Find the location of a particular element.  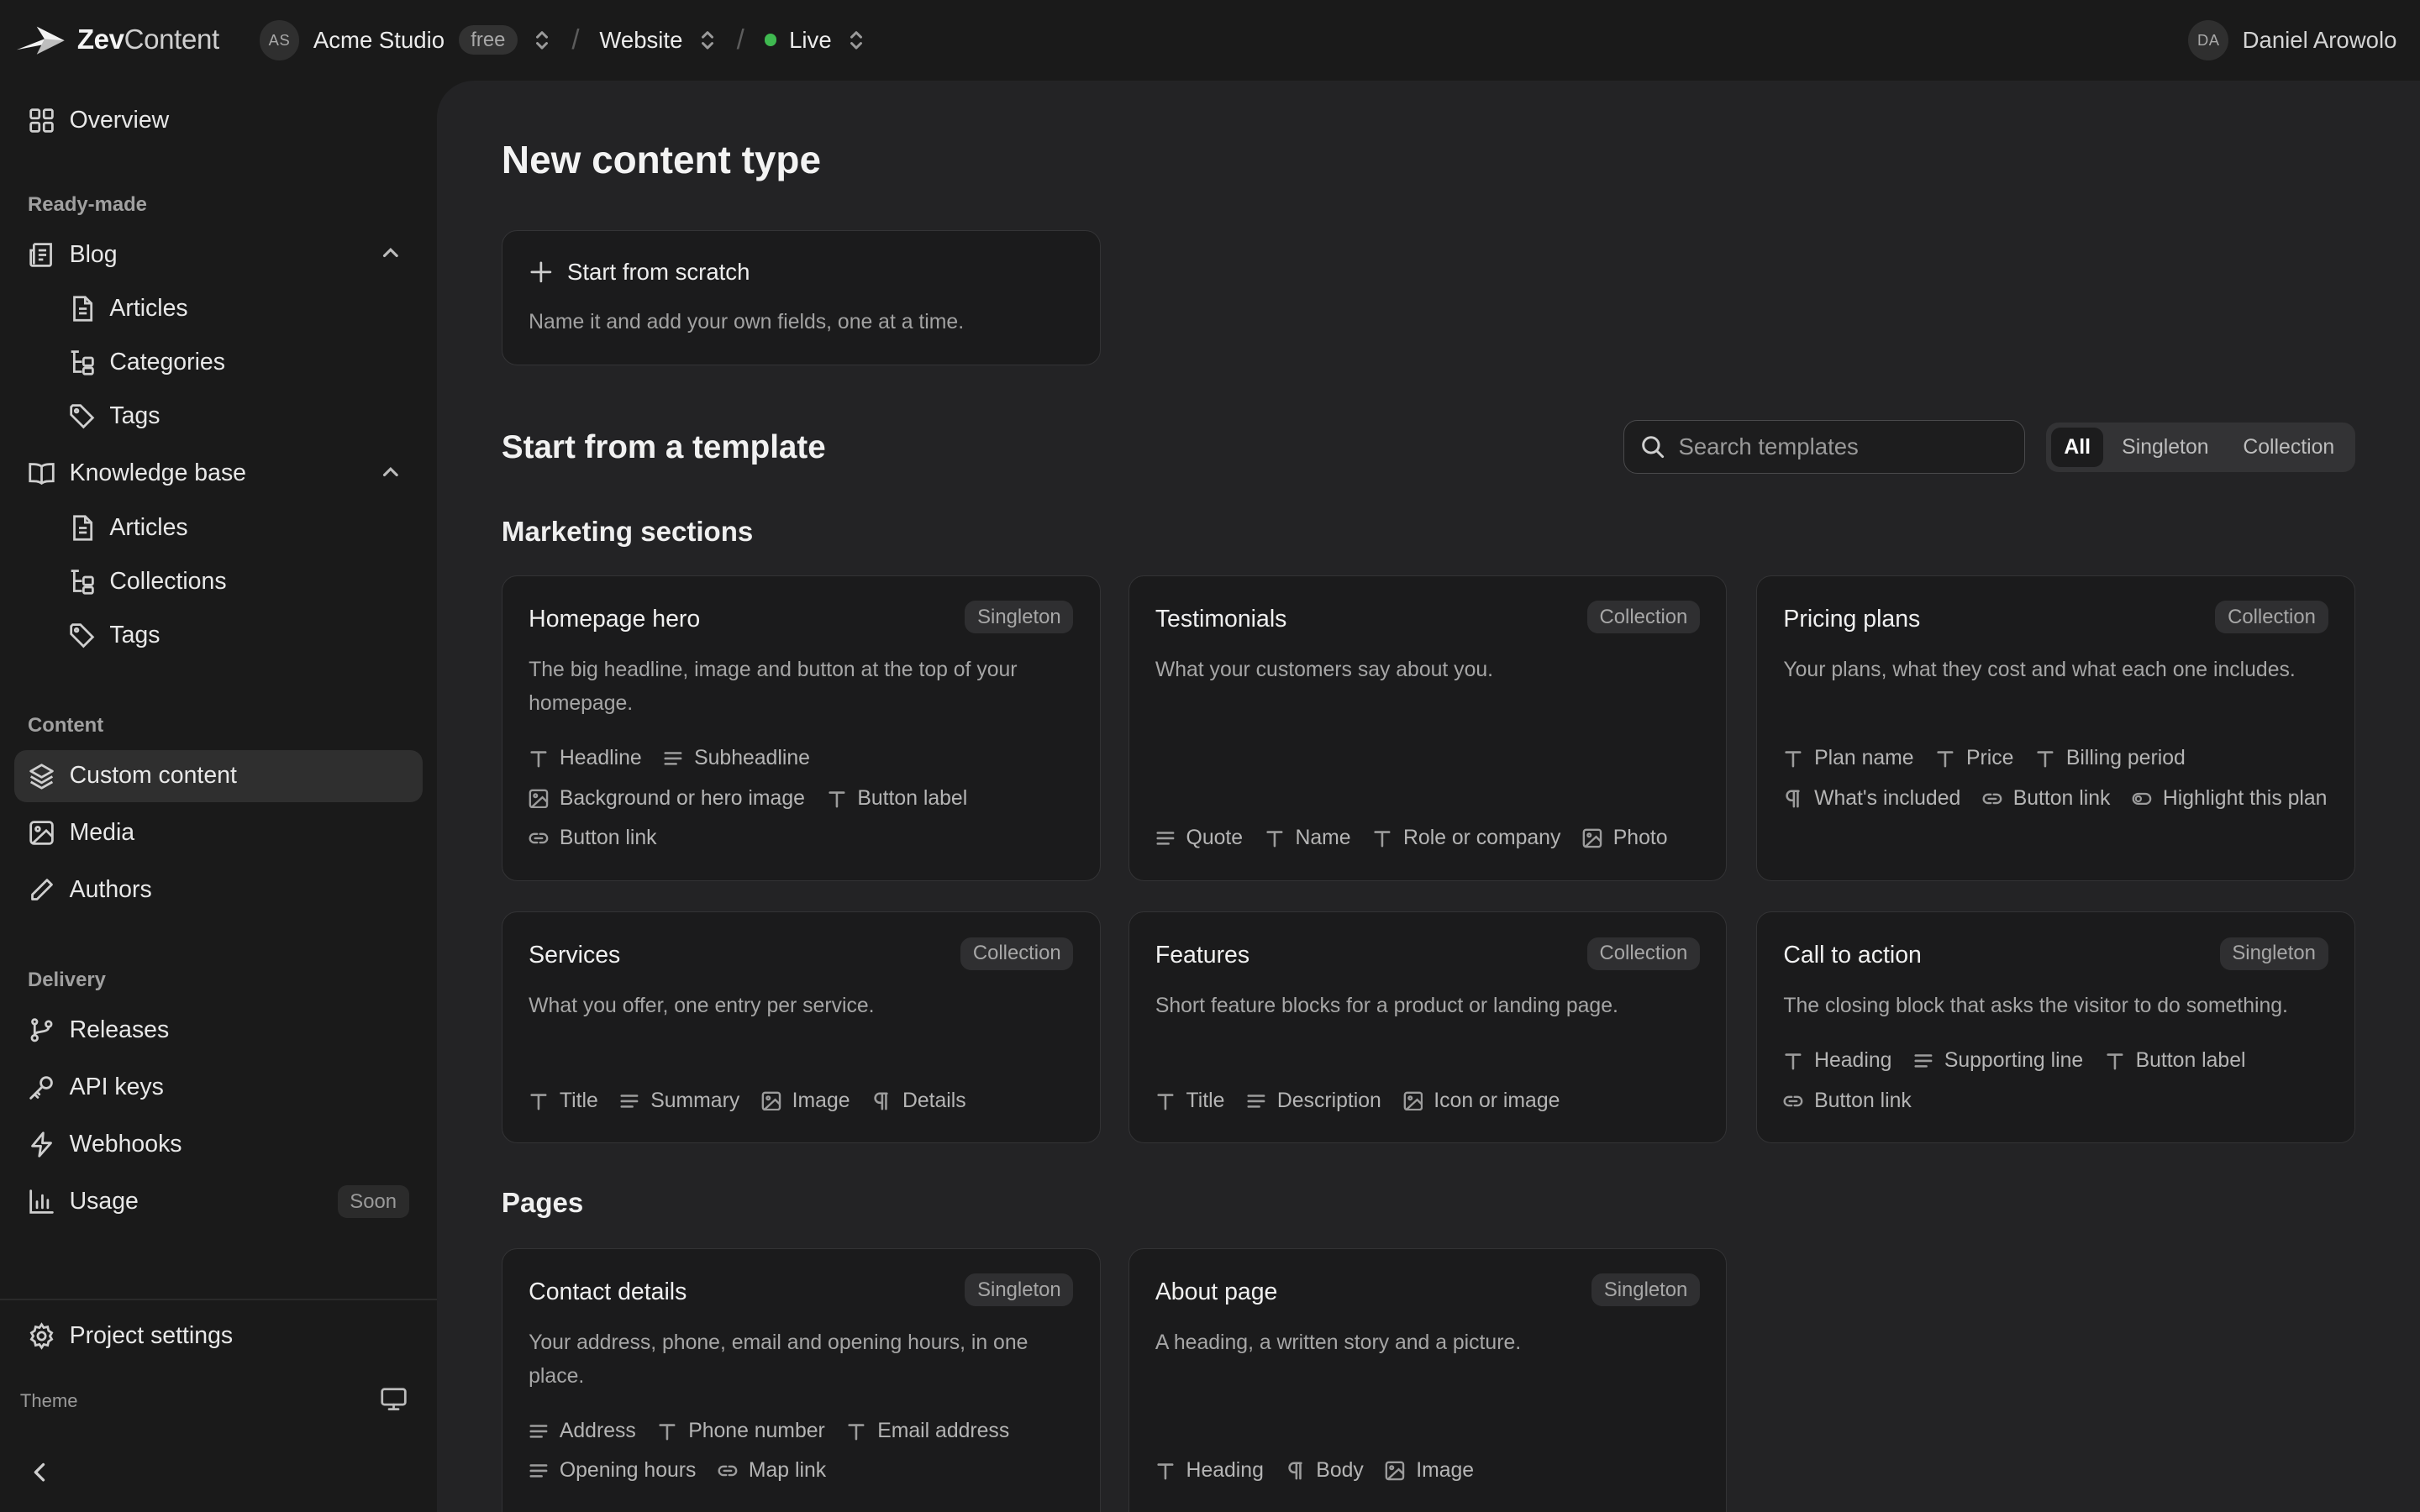

filter-singleton: Singleton is located at coordinates (2165, 448).